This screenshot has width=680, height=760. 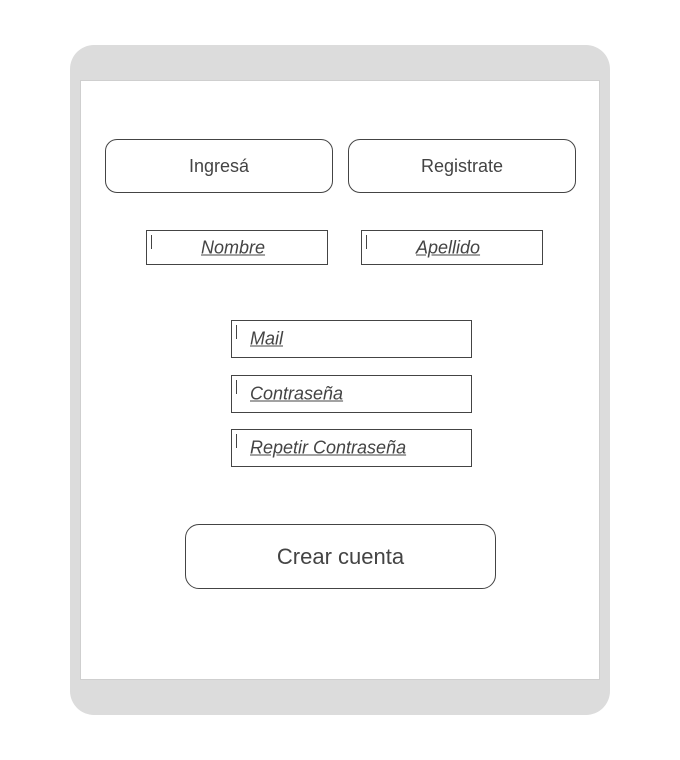 What do you see at coordinates (351, 394) in the screenshot?
I see `password-field: Contraseña` at bounding box center [351, 394].